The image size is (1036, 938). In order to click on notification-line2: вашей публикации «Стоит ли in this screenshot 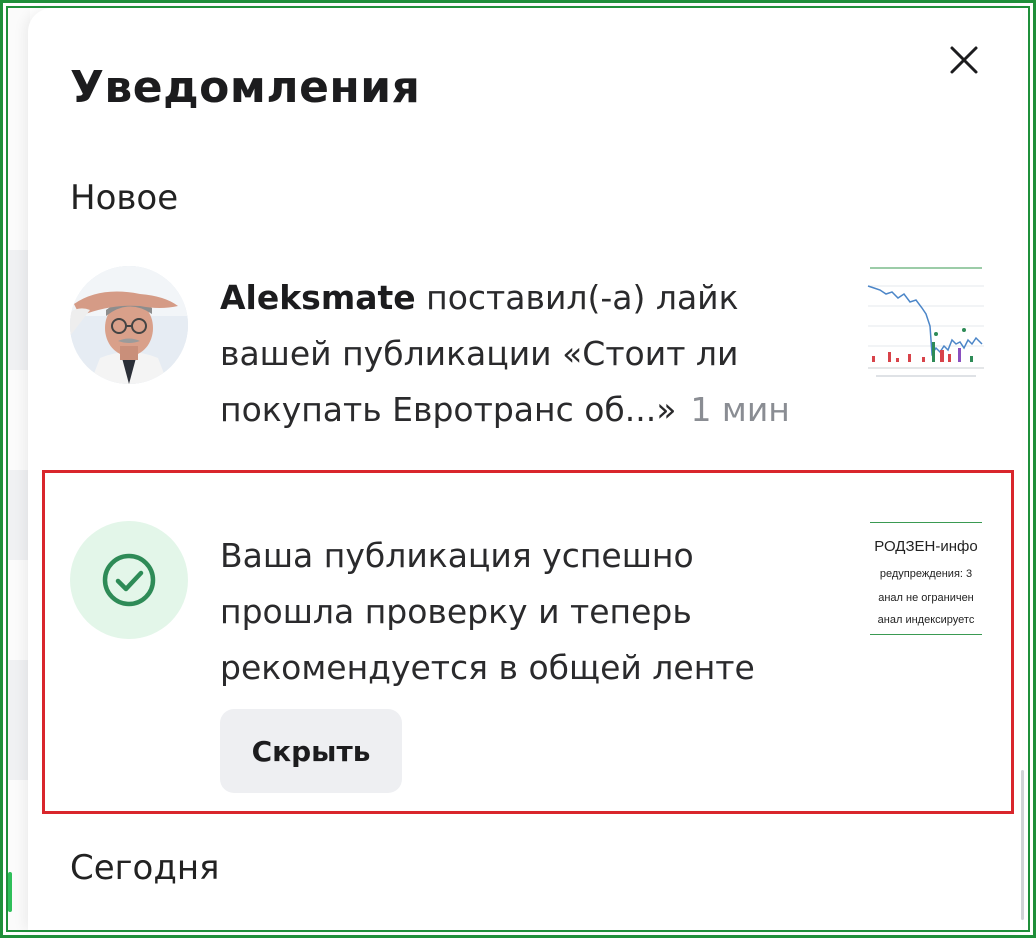, I will do `click(479, 353)`.